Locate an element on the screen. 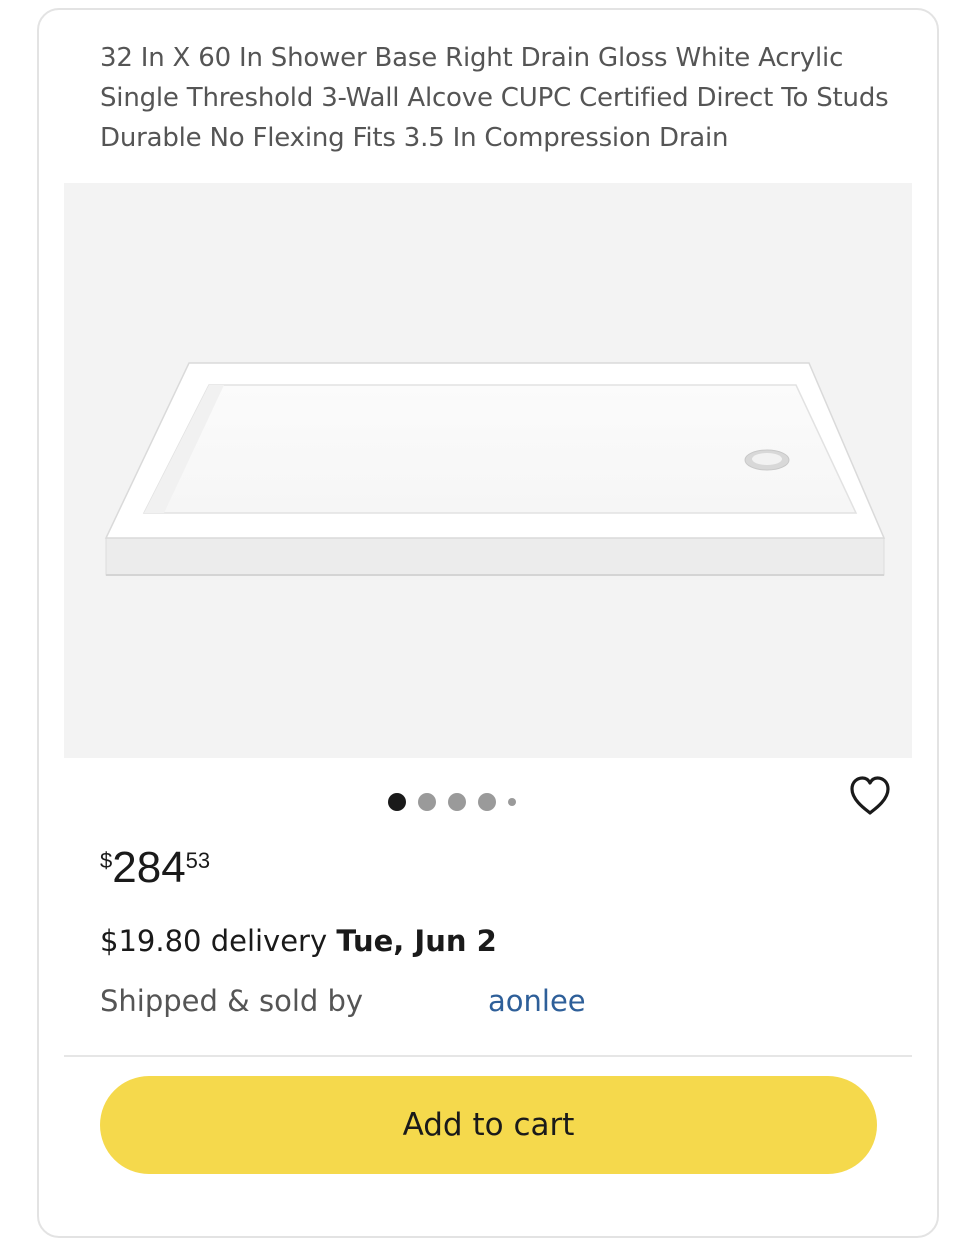 The height and width of the screenshot is (1238, 977). delivery-fee: $19.80 delivery is located at coordinates (214, 941).